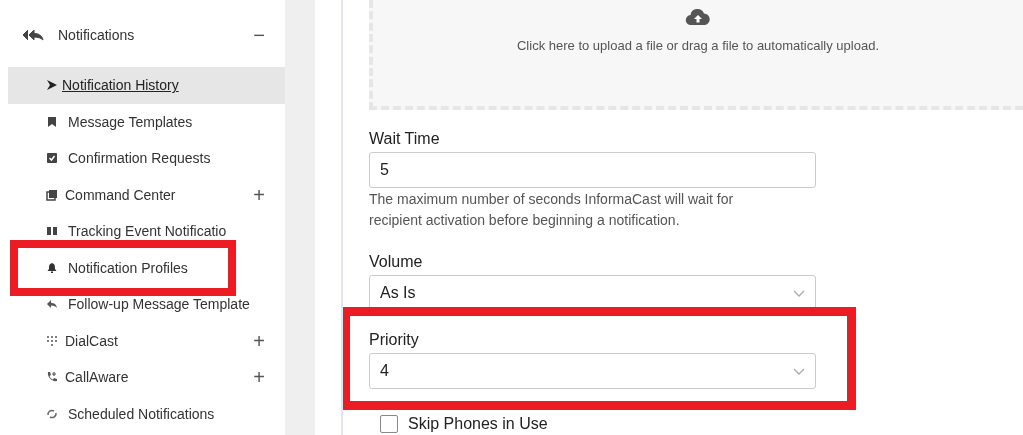 Image resolution: width=1023 pixels, height=435 pixels. Describe the element at coordinates (52, 340) in the screenshot. I see `dialpad-icon` at that location.